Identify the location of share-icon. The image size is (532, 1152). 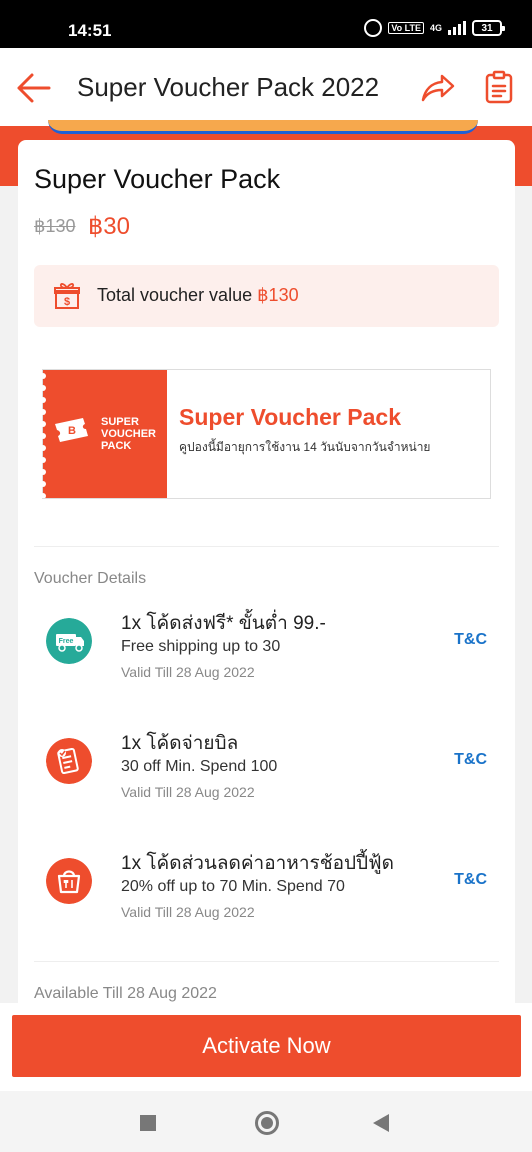
(438, 88).